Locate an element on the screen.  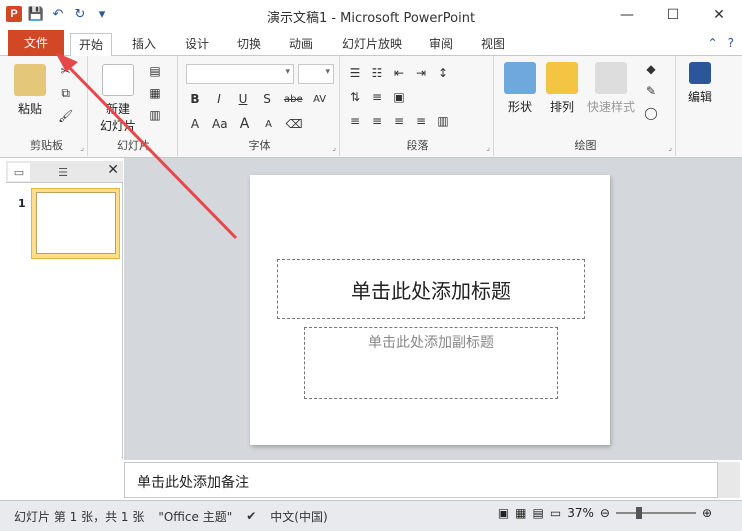
group-label-slides: 幻灯片 is located at coordinates (133, 145).